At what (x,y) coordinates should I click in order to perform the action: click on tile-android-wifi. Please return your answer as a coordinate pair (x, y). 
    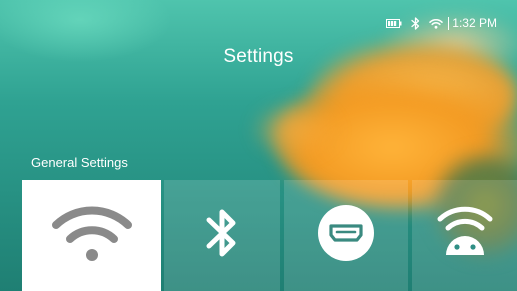
    Looking at the image, I should click on (464, 235).